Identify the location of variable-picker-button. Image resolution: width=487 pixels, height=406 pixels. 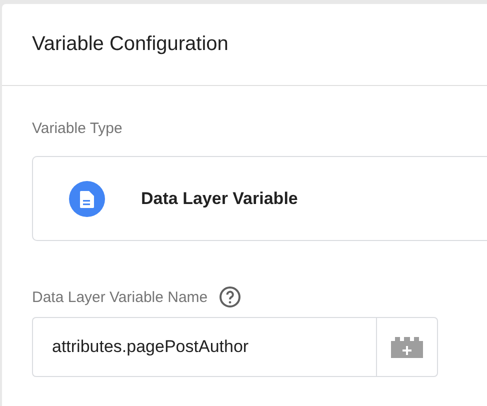
(407, 347).